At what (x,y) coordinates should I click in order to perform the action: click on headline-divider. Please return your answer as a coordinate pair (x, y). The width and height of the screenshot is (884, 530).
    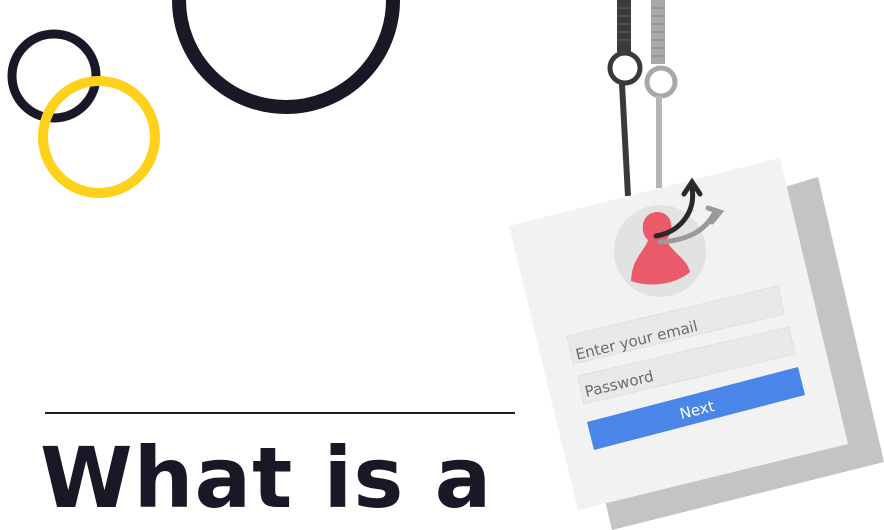
    Looking at the image, I should click on (280, 413).